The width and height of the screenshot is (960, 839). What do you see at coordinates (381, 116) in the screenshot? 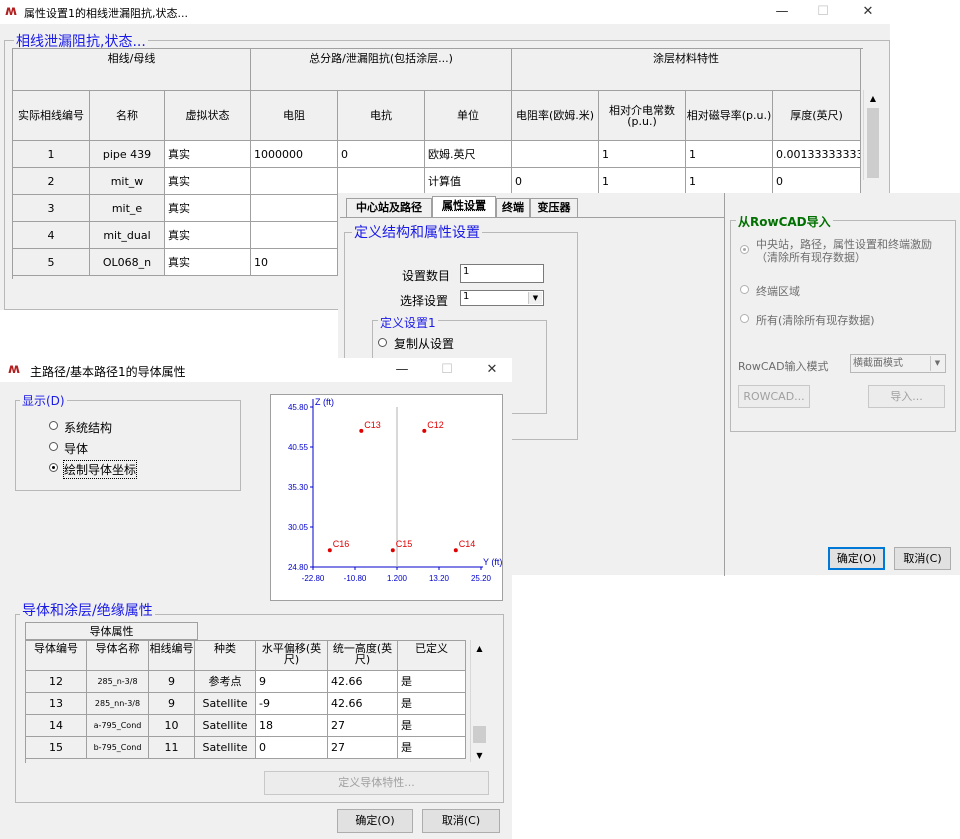
I see `column-header: 电抗` at bounding box center [381, 116].